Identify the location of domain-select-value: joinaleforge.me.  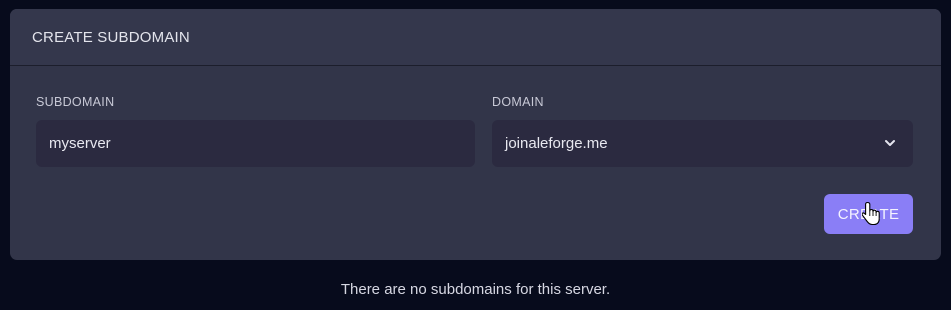
(556, 143).